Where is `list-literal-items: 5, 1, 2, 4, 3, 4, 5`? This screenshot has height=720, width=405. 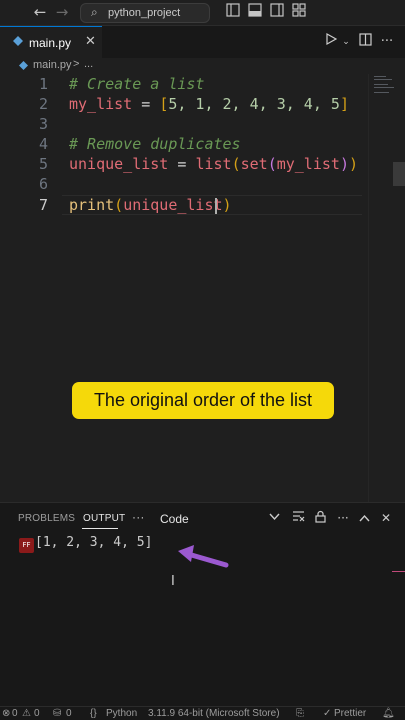
list-literal-items: 5, 1, 2, 4, 3, 4, 5 is located at coordinates (254, 104).